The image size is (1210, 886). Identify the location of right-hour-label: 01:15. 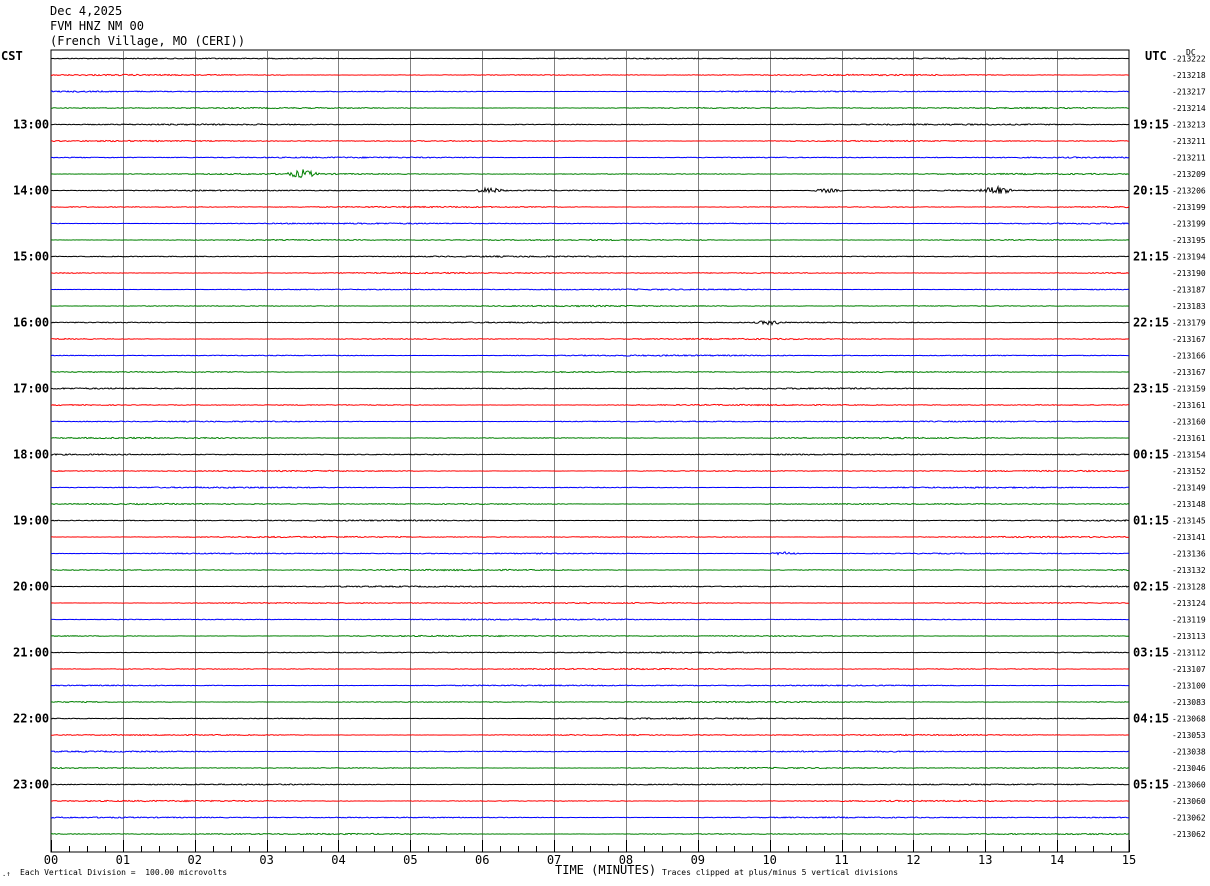
(1151, 521).